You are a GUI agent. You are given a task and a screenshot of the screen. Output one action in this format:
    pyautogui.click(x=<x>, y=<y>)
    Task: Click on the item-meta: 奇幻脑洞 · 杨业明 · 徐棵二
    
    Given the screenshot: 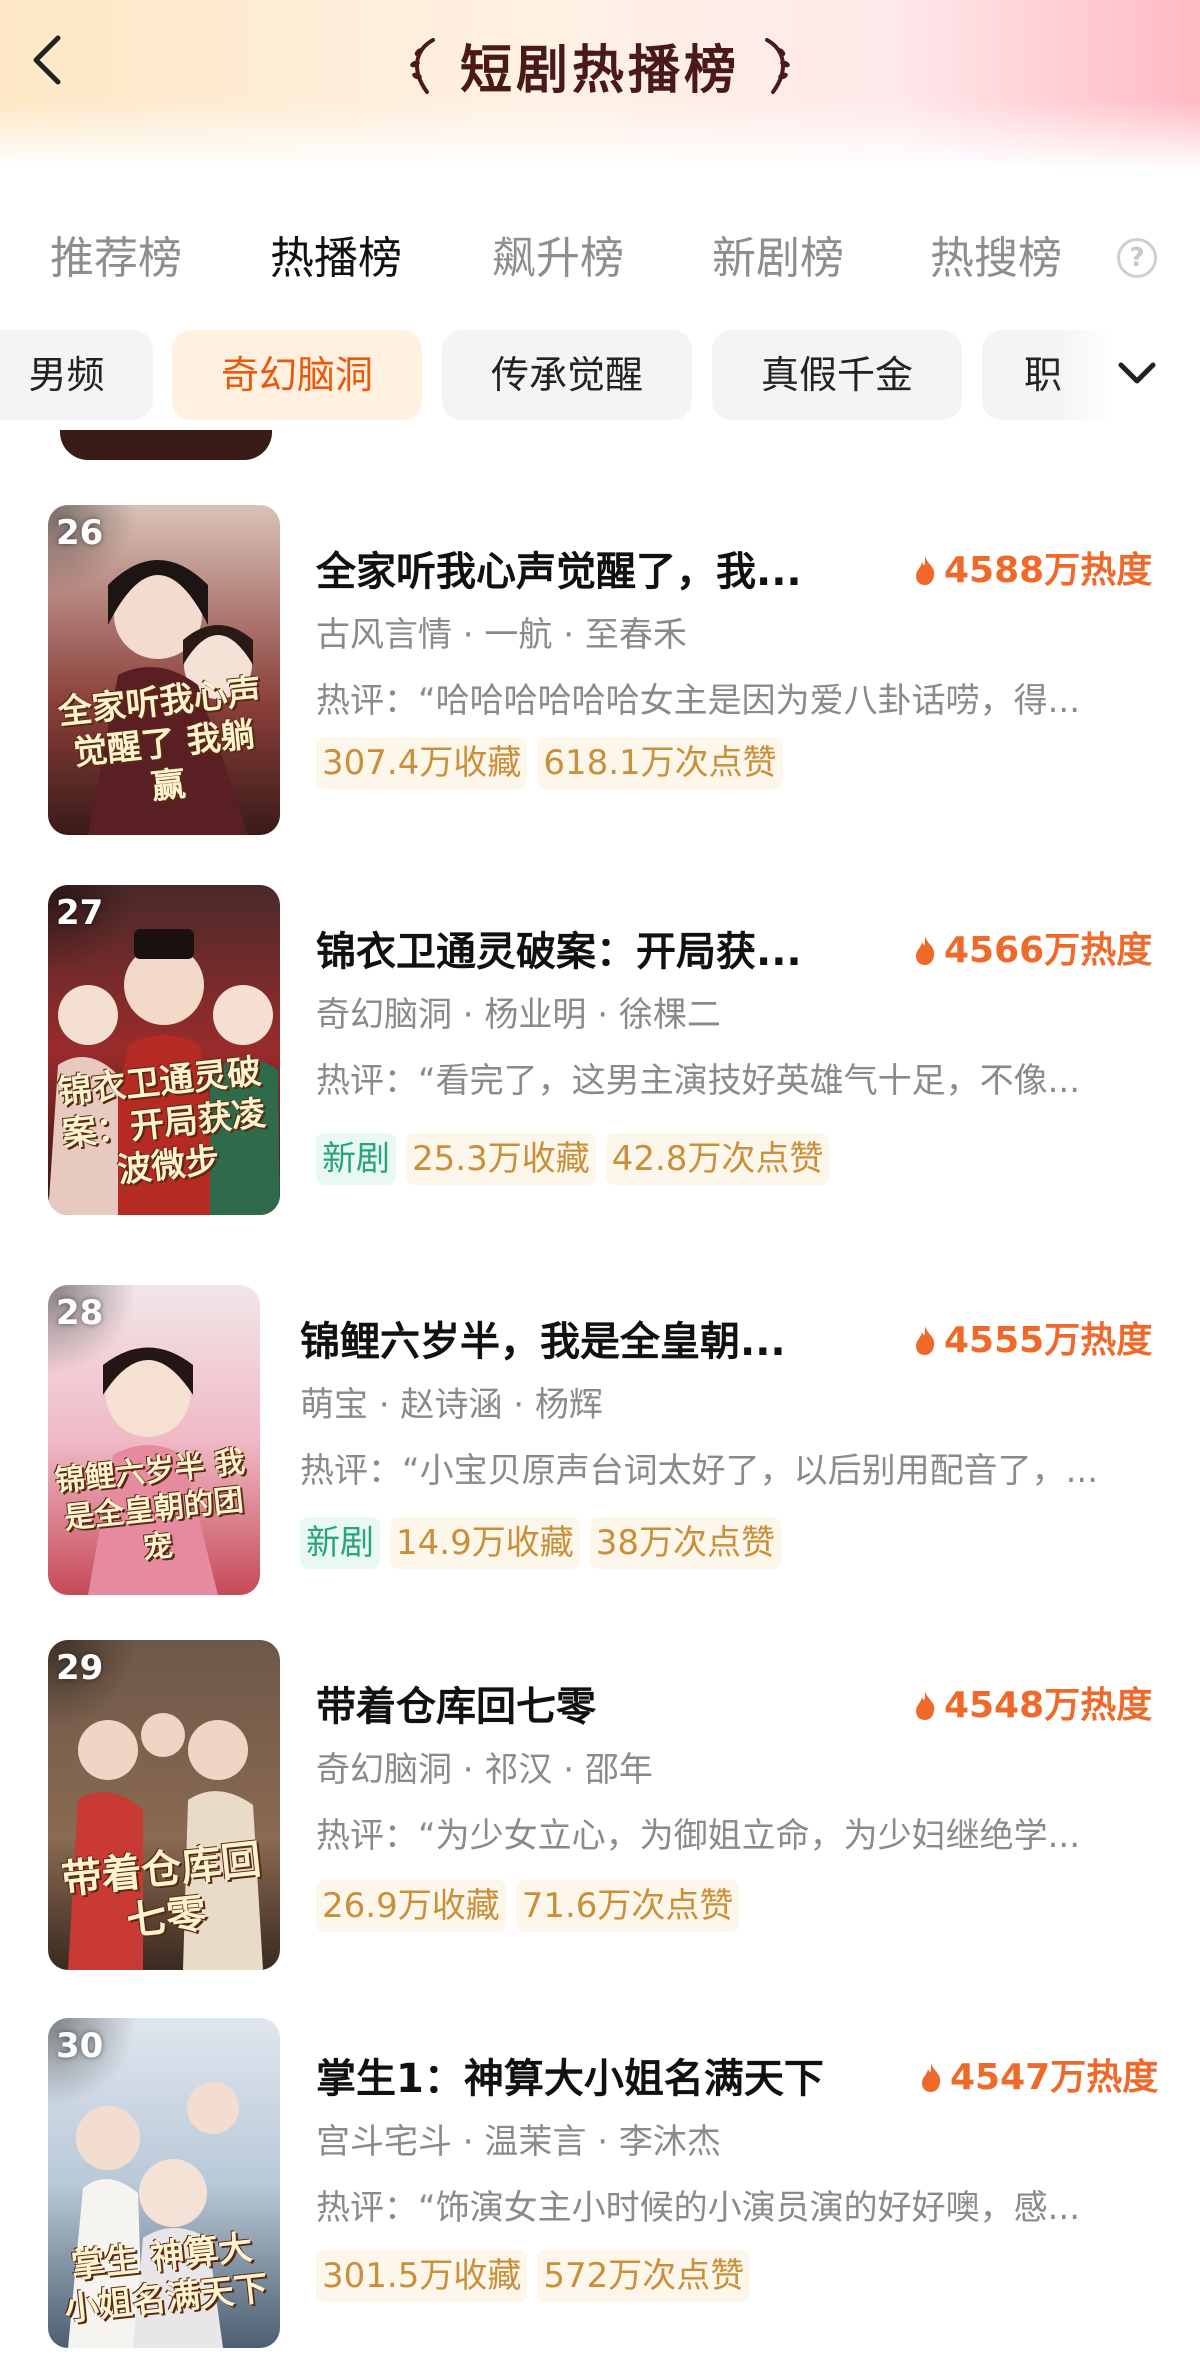 What is the action you would take?
    pyautogui.click(x=518, y=1015)
    